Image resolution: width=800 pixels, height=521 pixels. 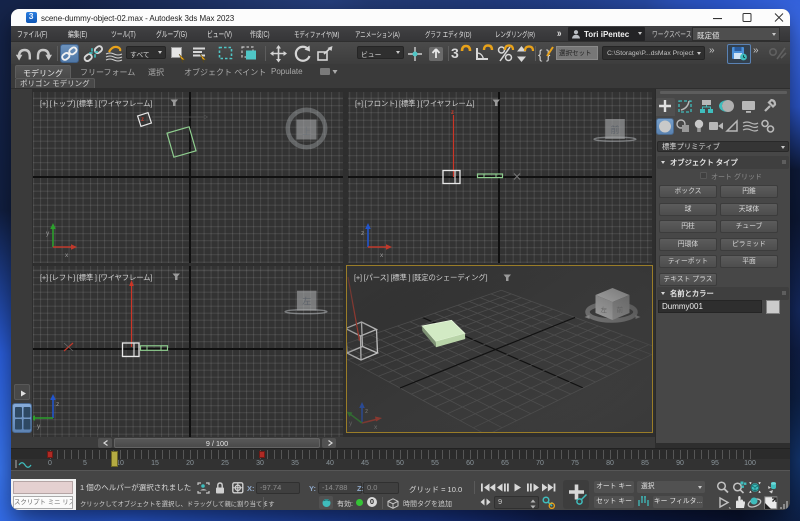 I want to click on svg-text: 左, so click(x=306, y=301).